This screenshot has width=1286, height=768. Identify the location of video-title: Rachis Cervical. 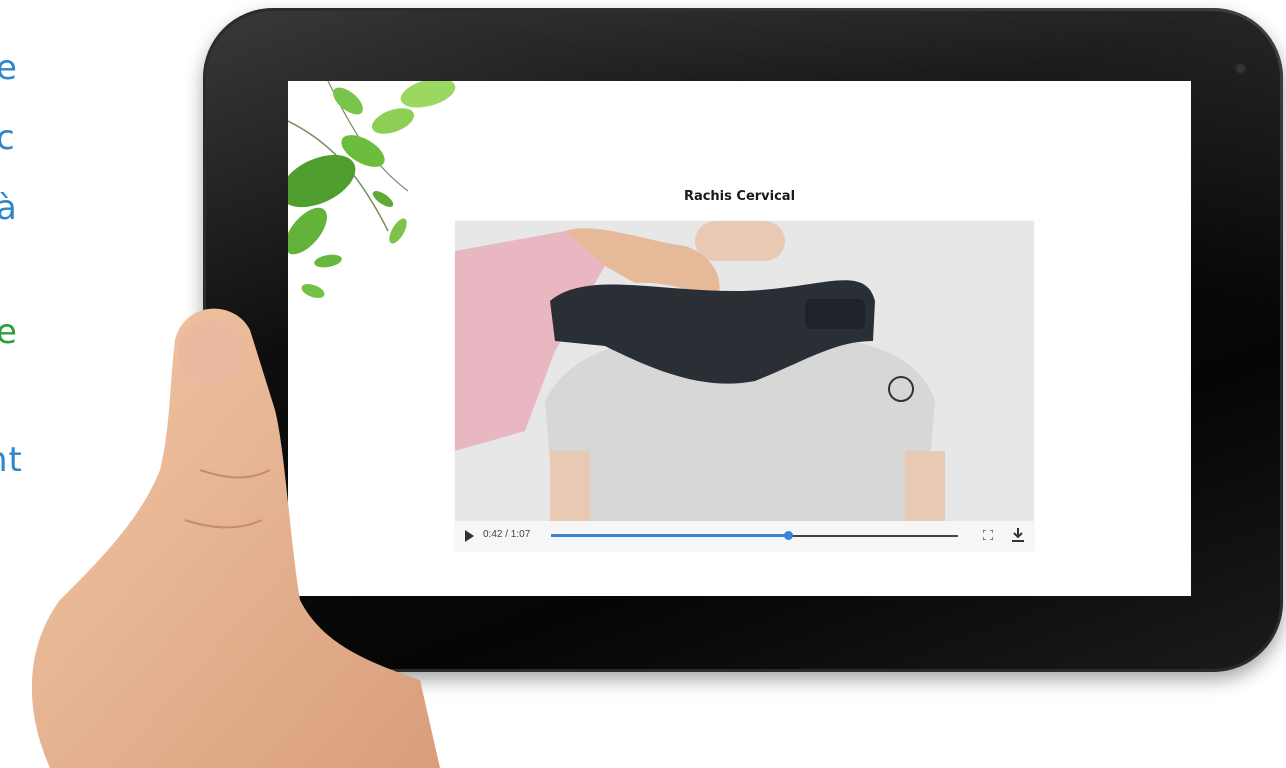
(739, 196).